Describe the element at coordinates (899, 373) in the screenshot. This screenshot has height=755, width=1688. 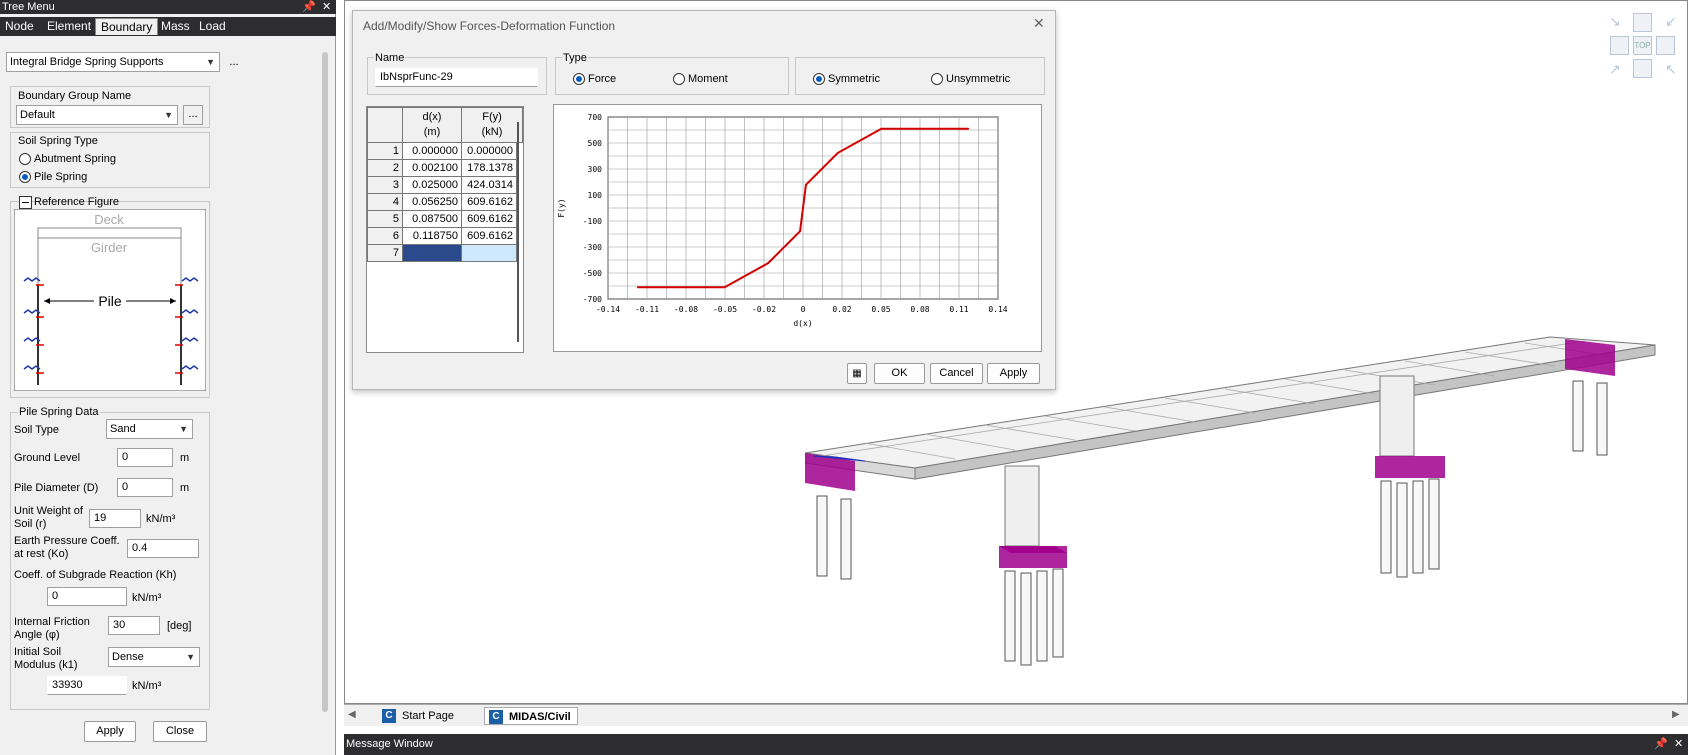
I see `ok-button: OK` at that location.